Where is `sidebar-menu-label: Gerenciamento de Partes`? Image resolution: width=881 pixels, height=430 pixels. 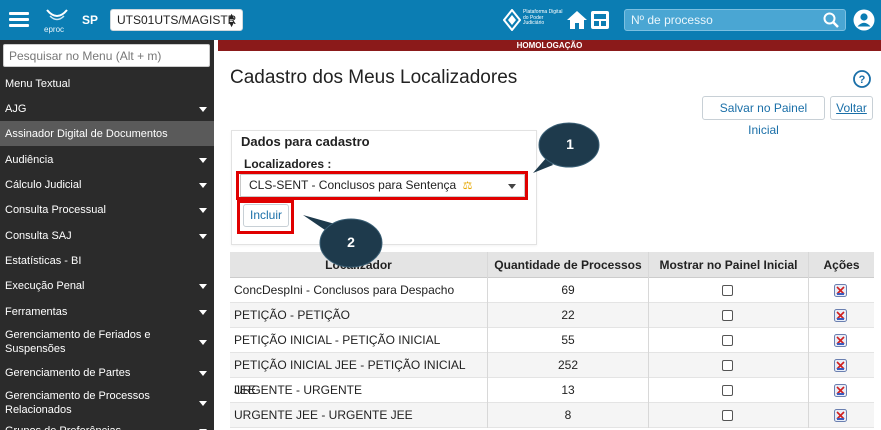
sidebar-menu-label: Gerenciamento de Partes is located at coordinates (68, 372).